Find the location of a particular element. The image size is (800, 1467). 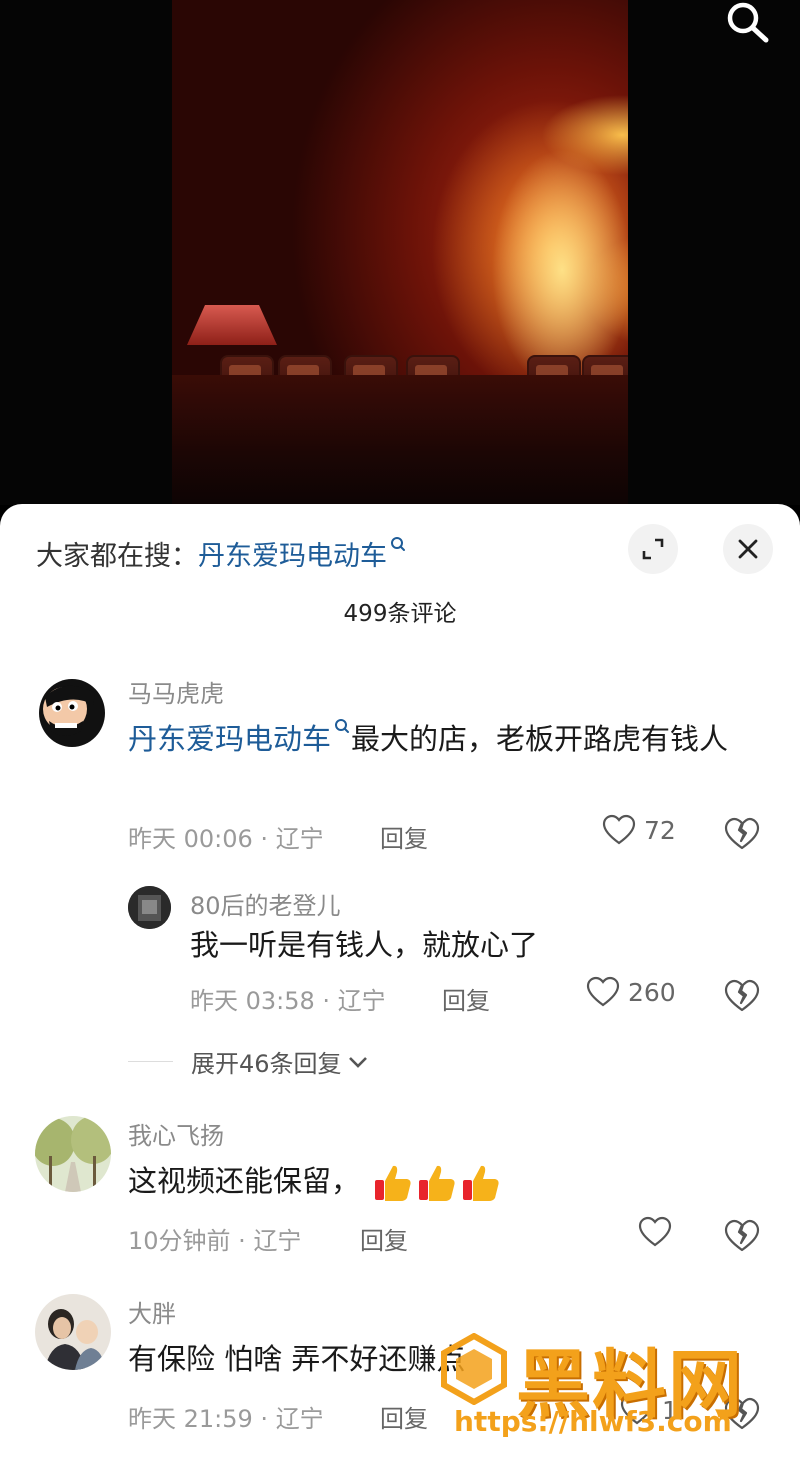

search-icon is located at coordinates (747, 23).